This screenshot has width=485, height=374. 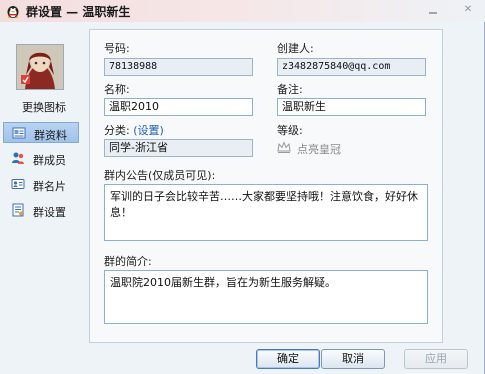 I want to click on announcement-label: 群内公告(仅成员可见):, so click(x=160, y=175).